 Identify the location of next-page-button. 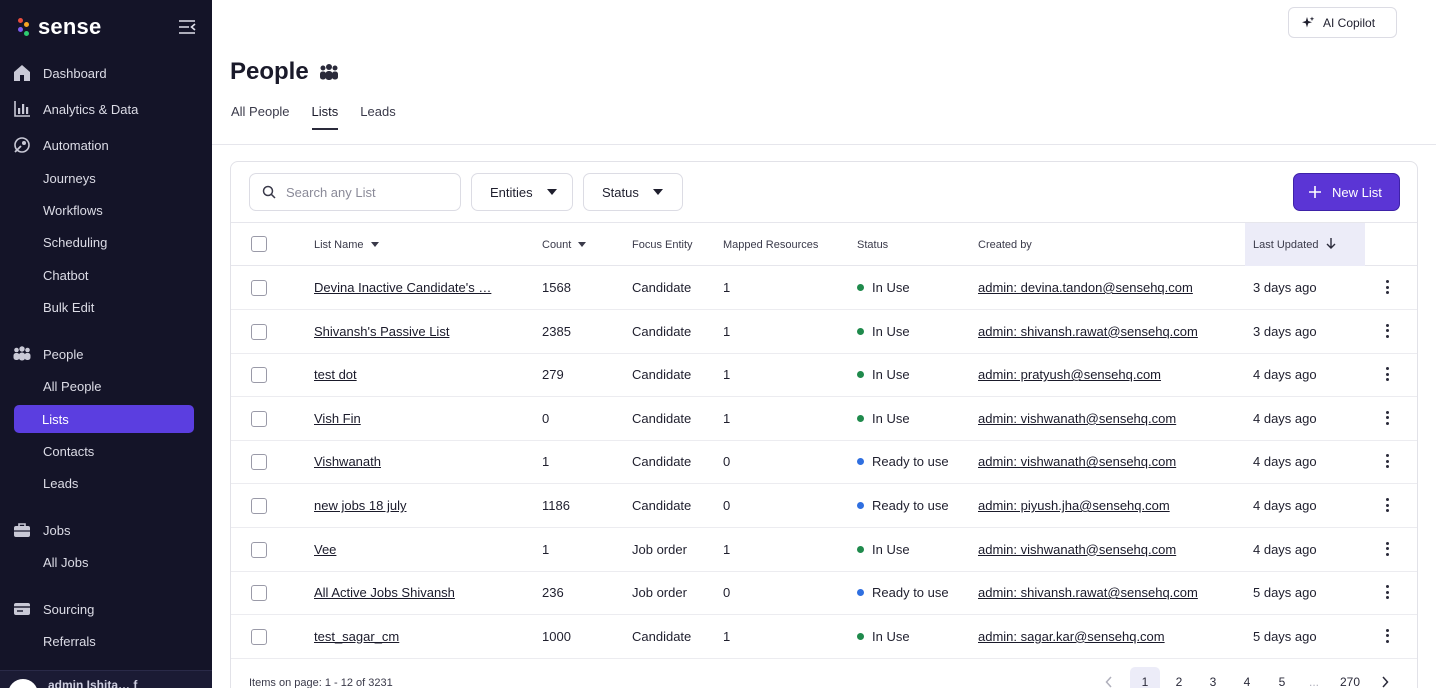
(1385, 677).